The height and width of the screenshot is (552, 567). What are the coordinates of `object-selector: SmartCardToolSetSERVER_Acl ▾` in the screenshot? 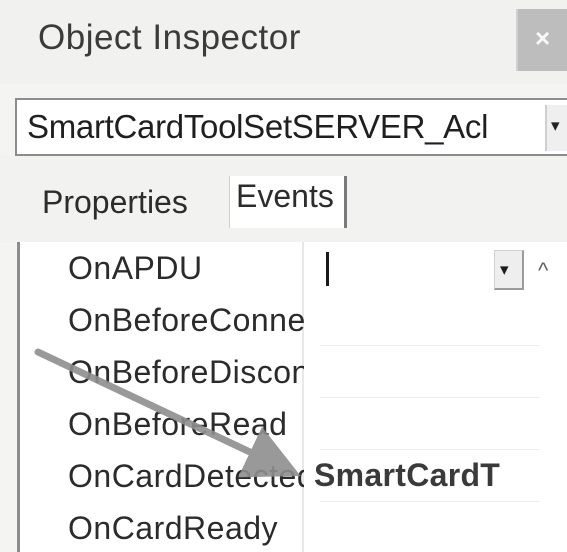 It's located at (291, 127).